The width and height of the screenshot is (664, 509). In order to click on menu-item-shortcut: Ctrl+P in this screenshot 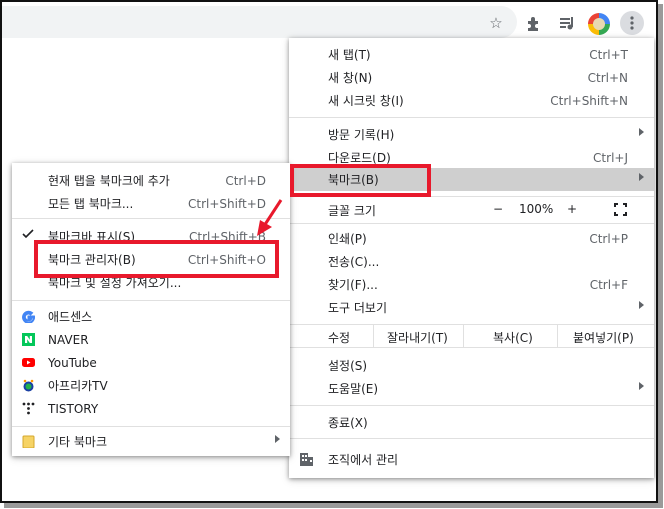, I will do `click(608, 238)`.